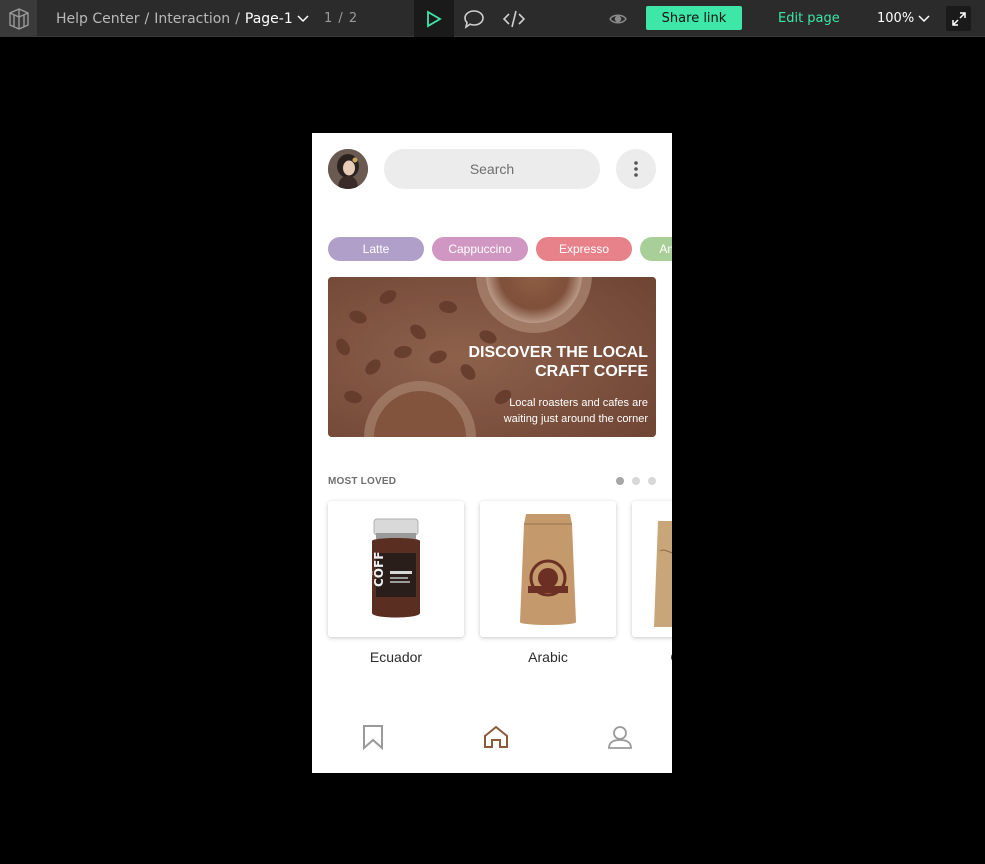  I want to click on share-link-button: Share link, so click(694, 18).